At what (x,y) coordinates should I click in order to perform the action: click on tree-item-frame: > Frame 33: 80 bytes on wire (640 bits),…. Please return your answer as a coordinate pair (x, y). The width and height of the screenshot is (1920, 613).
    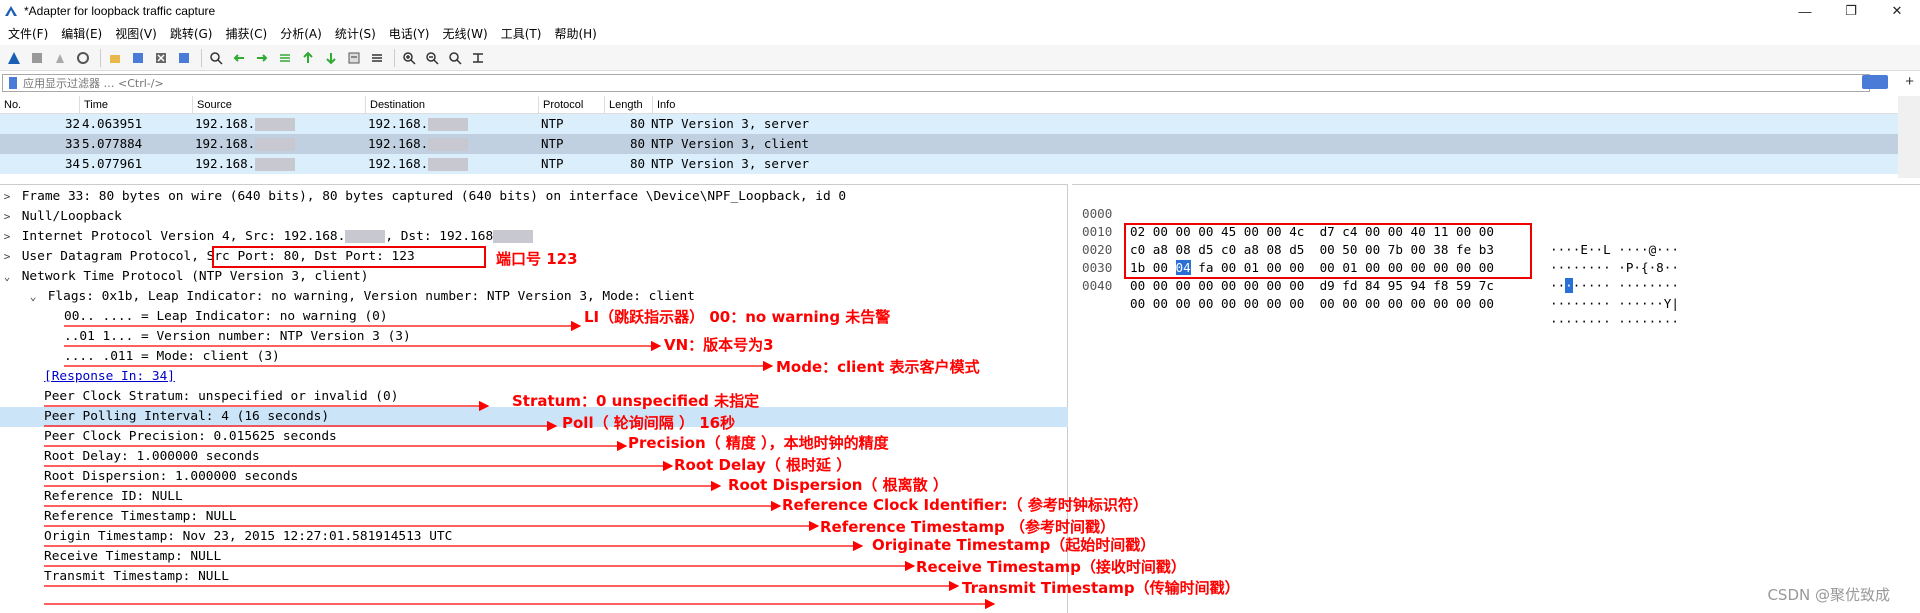
    Looking at the image, I should click on (534, 197).